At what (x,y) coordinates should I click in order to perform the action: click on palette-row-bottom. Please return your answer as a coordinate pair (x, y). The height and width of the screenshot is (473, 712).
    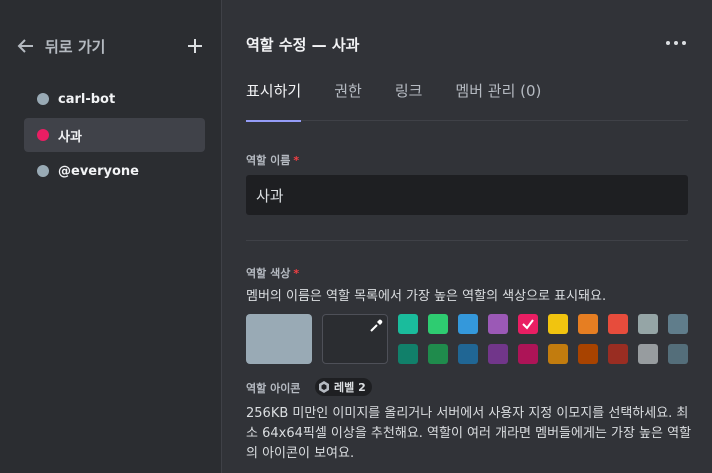
    Looking at the image, I should click on (544, 354).